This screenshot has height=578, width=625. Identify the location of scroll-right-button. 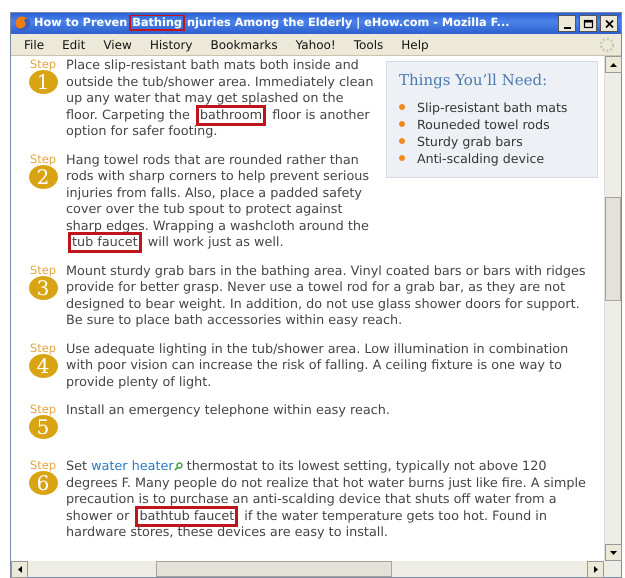
(595, 569).